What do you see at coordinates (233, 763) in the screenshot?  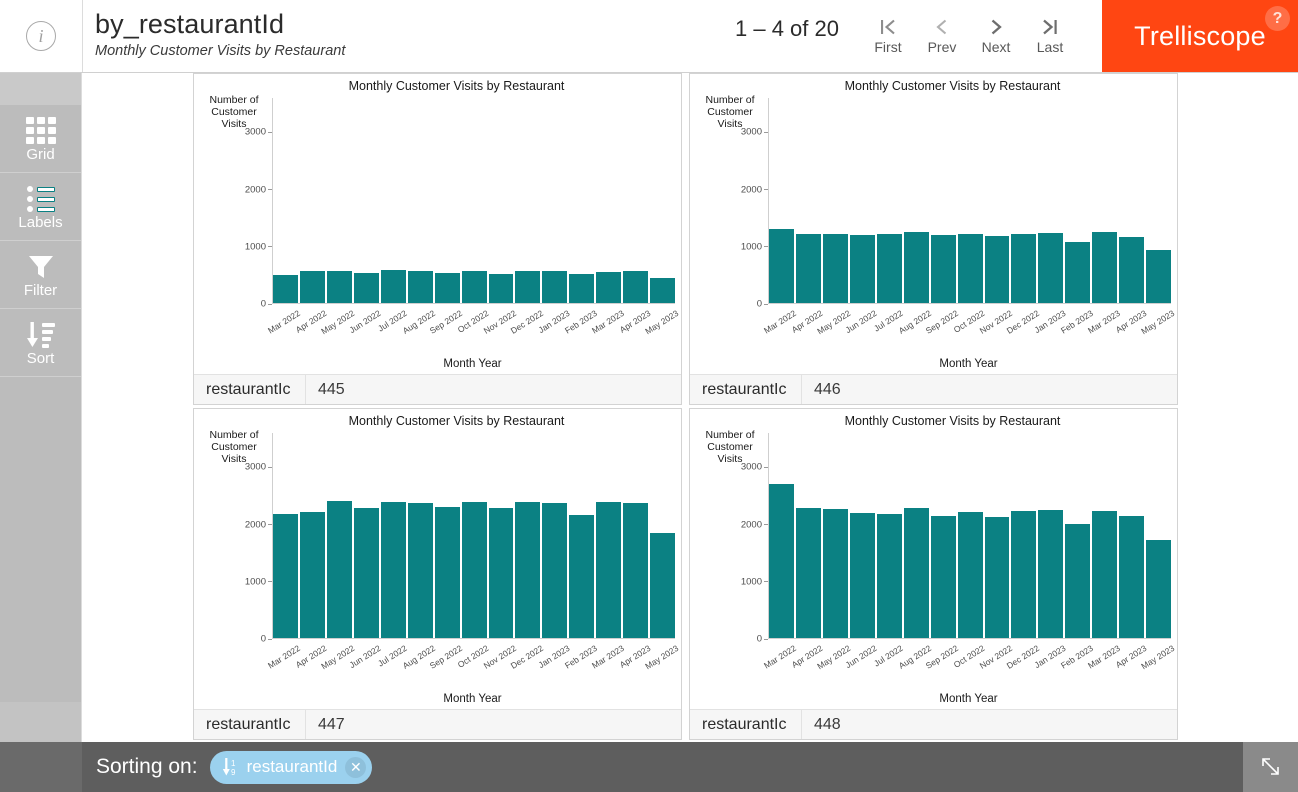 I see `svg-text: 1` at bounding box center [233, 763].